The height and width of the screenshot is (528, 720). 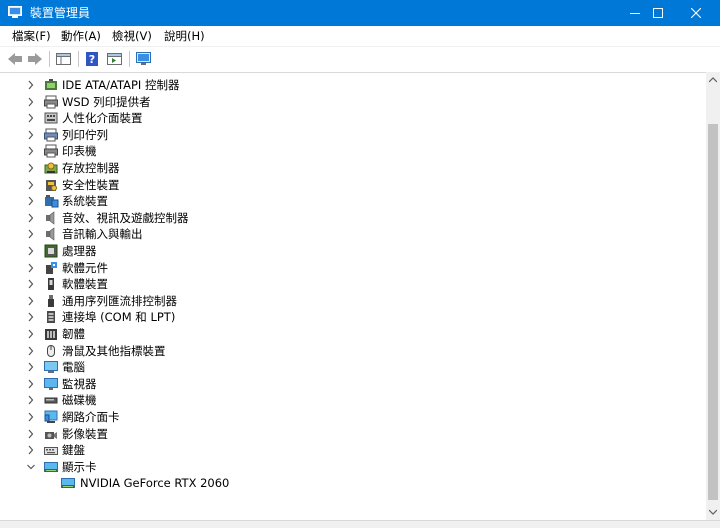 I want to click on expand-chevron-down-icon, so click(x=31, y=467).